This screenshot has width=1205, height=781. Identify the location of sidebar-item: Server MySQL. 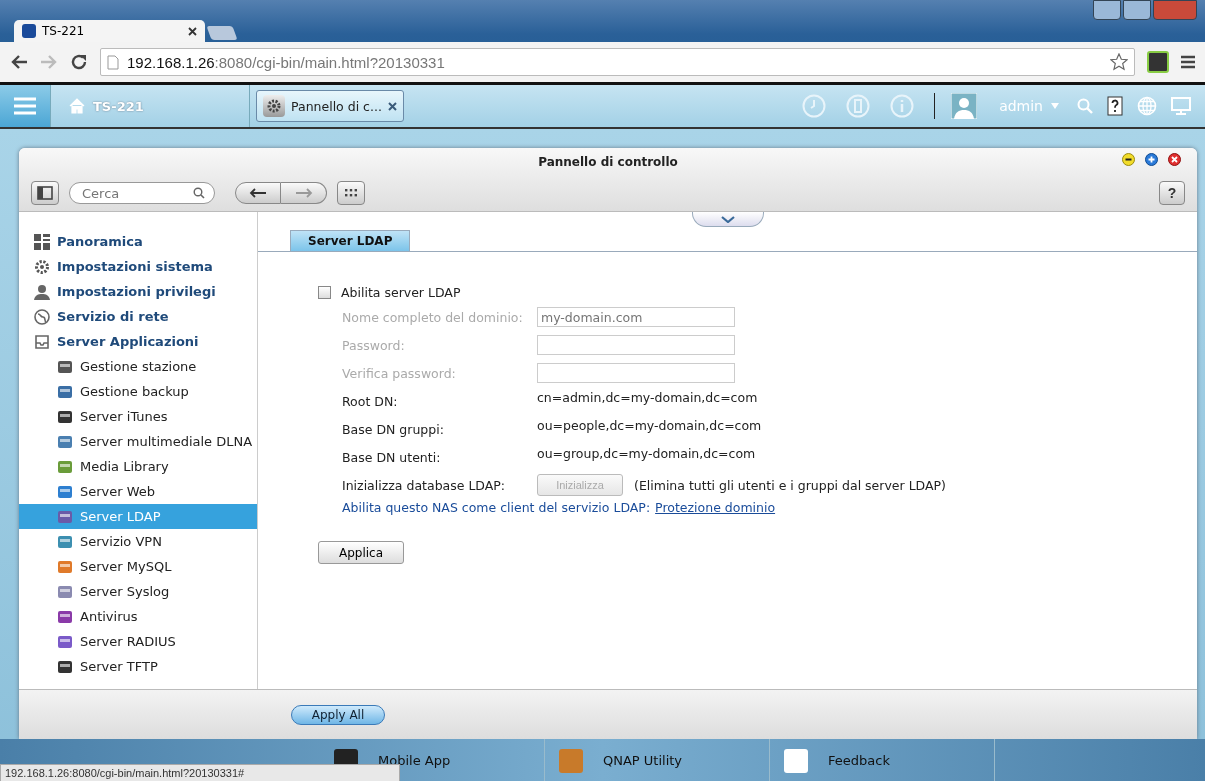
(138, 566).